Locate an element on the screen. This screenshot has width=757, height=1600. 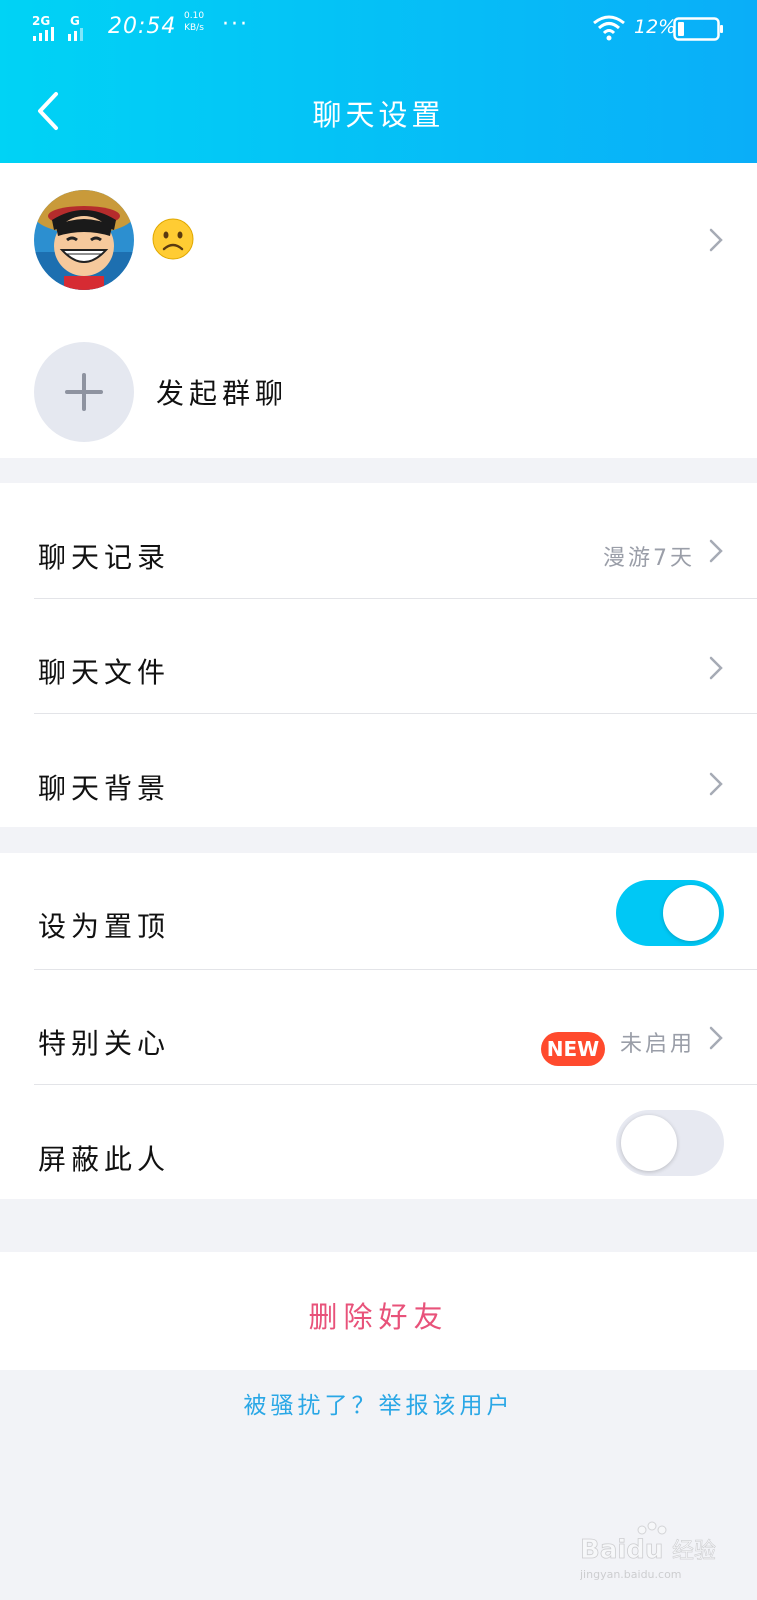
report-user-link: 被骚扰了？举报该用户 is located at coordinates (378, 1403).